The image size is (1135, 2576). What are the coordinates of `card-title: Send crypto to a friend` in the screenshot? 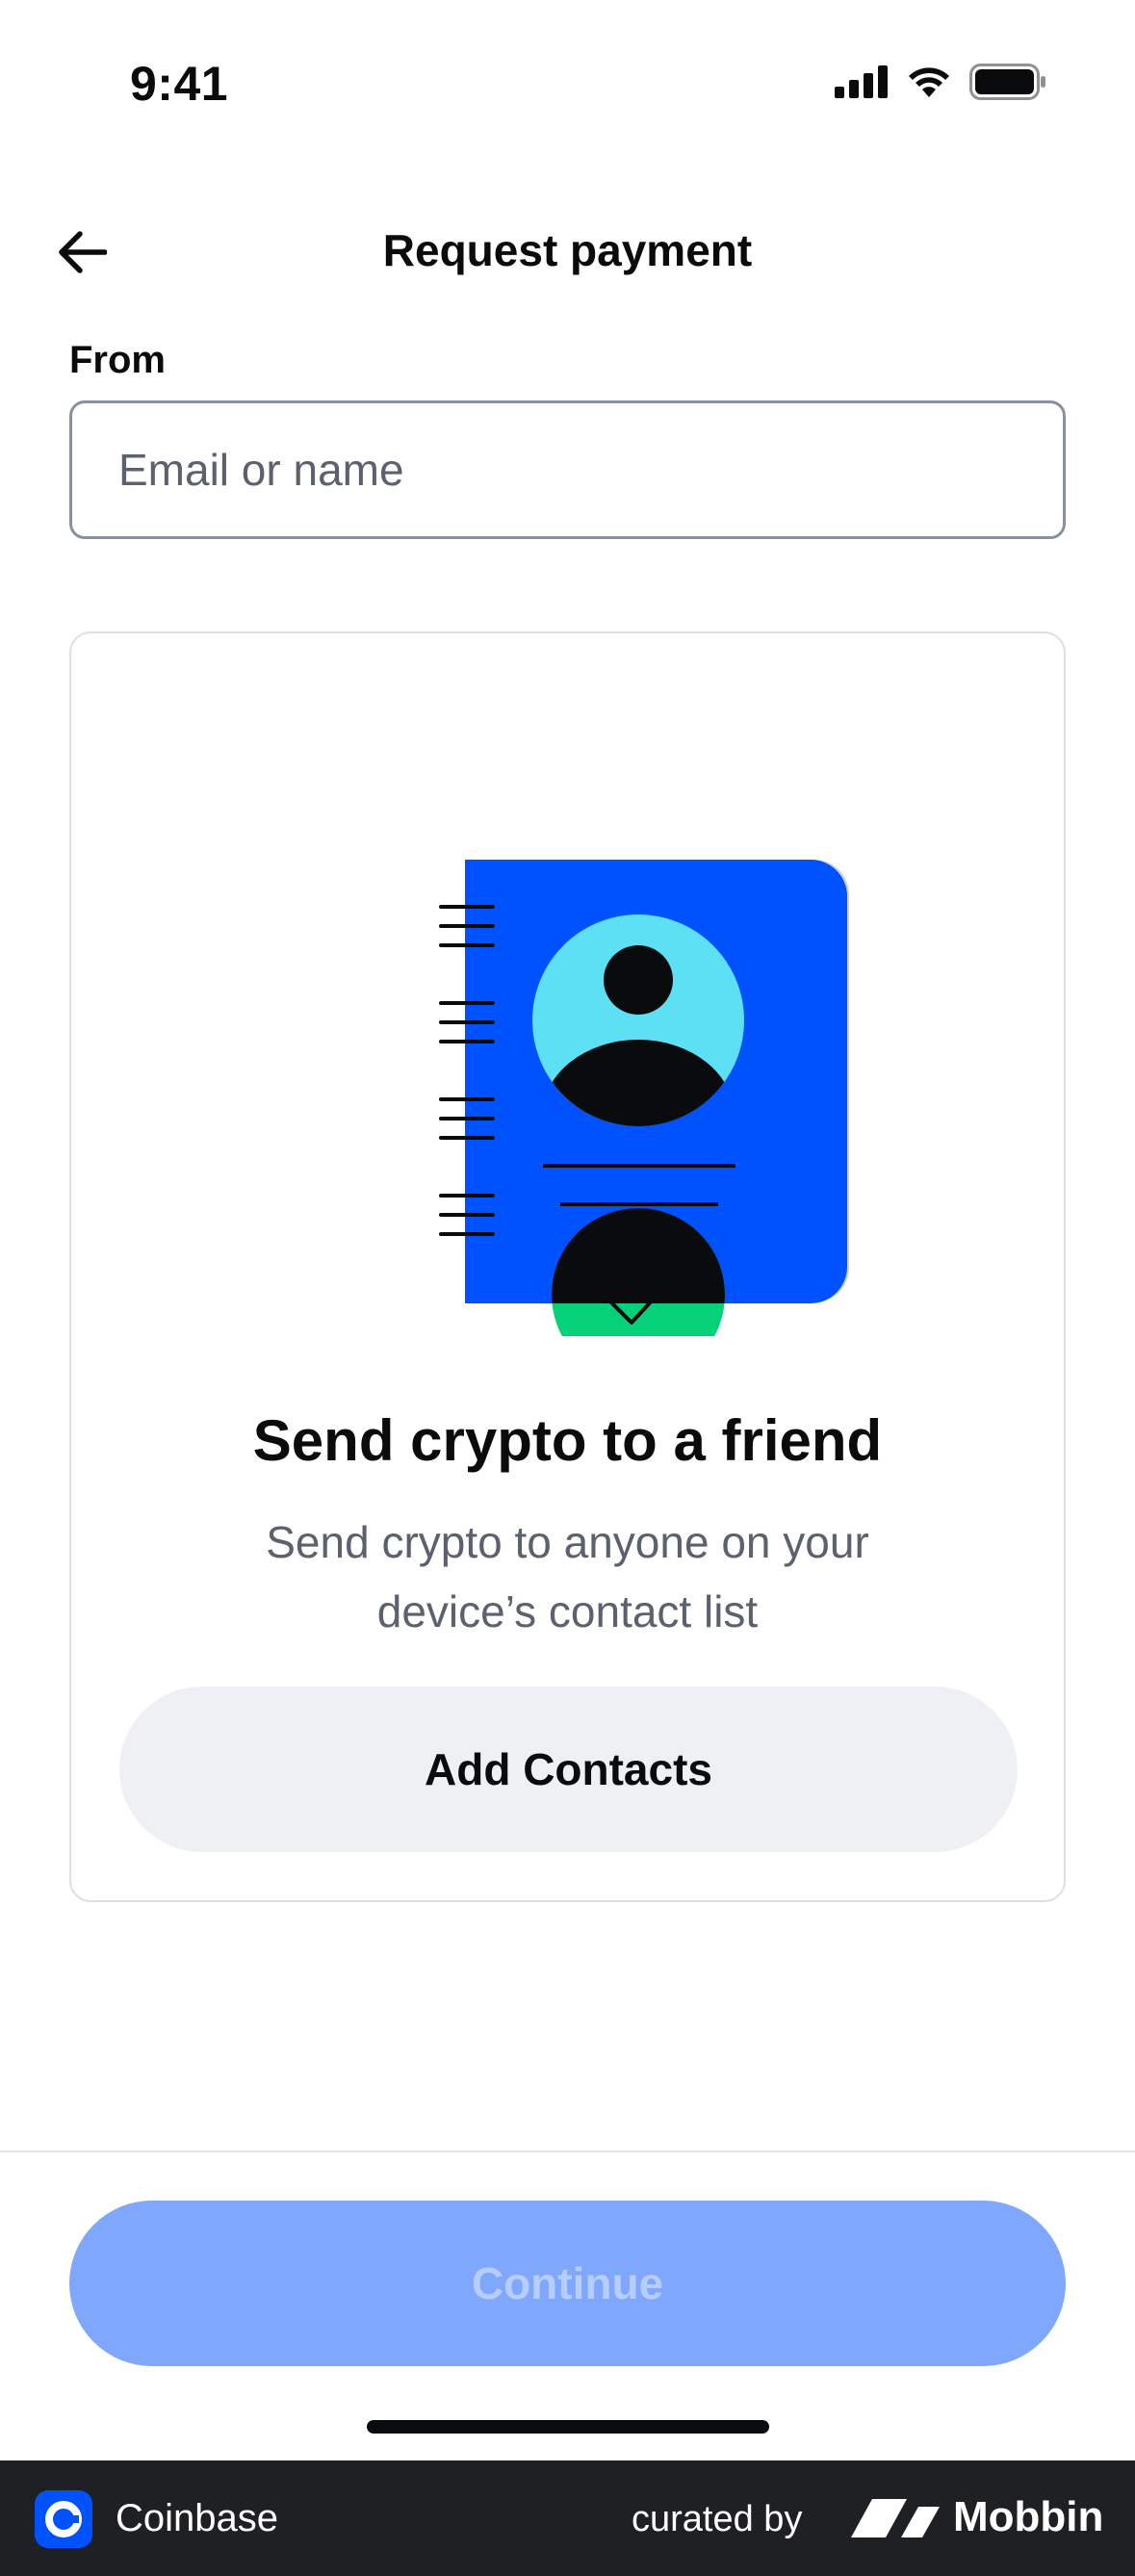 It's located at (567, 1440).